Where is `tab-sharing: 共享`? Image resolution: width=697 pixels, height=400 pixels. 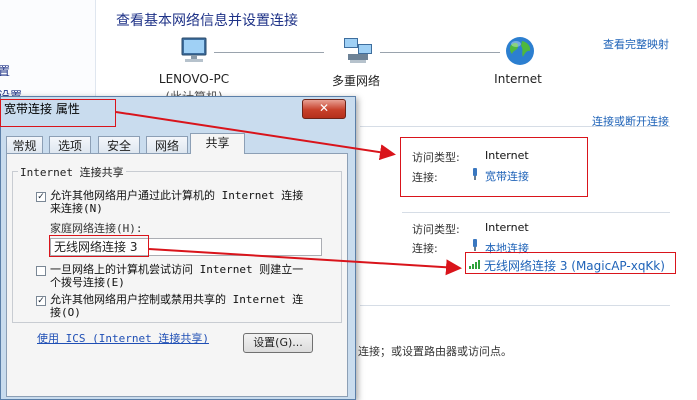 tab-sharing: 共享 is located at coordinates (217, 143).